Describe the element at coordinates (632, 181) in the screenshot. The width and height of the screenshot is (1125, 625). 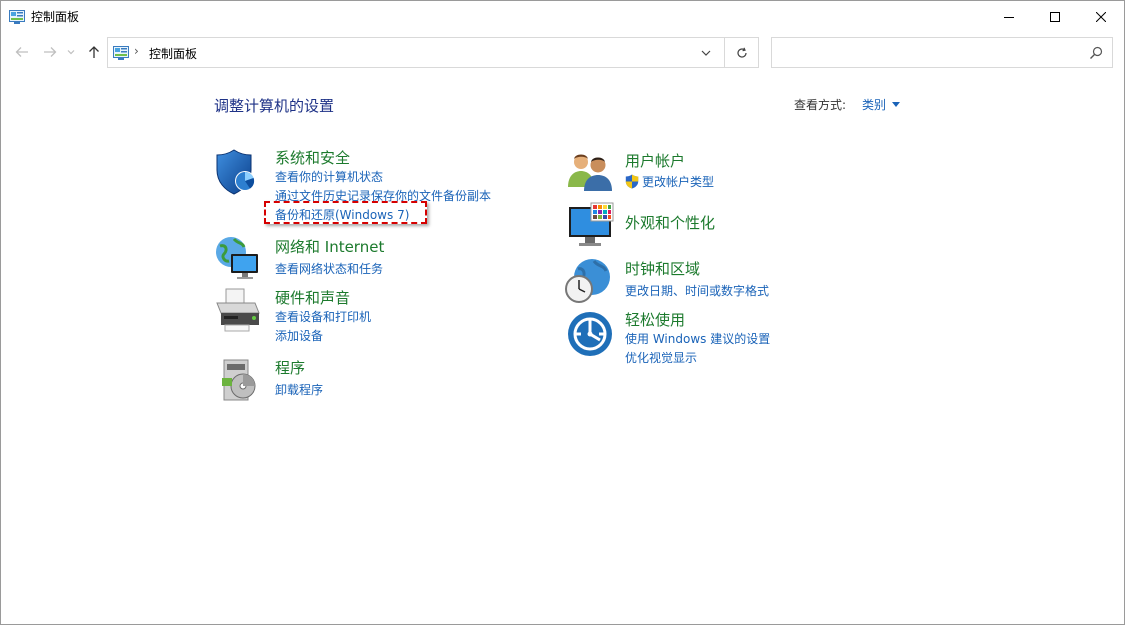
I see `uac-shield-icon` at that location.